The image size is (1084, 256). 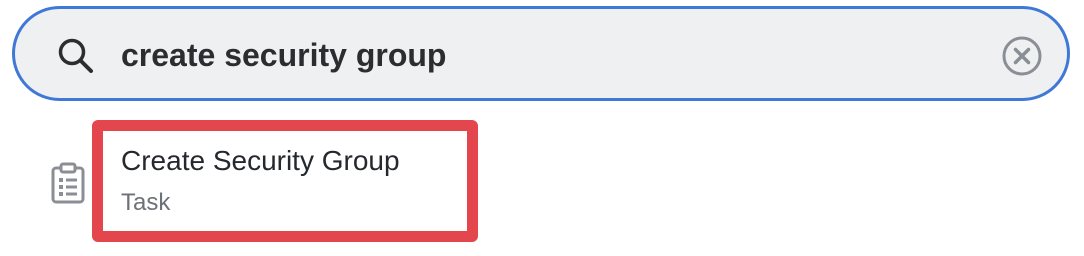 I want to click on close-circle-icon, so click(x=1022, y=56).